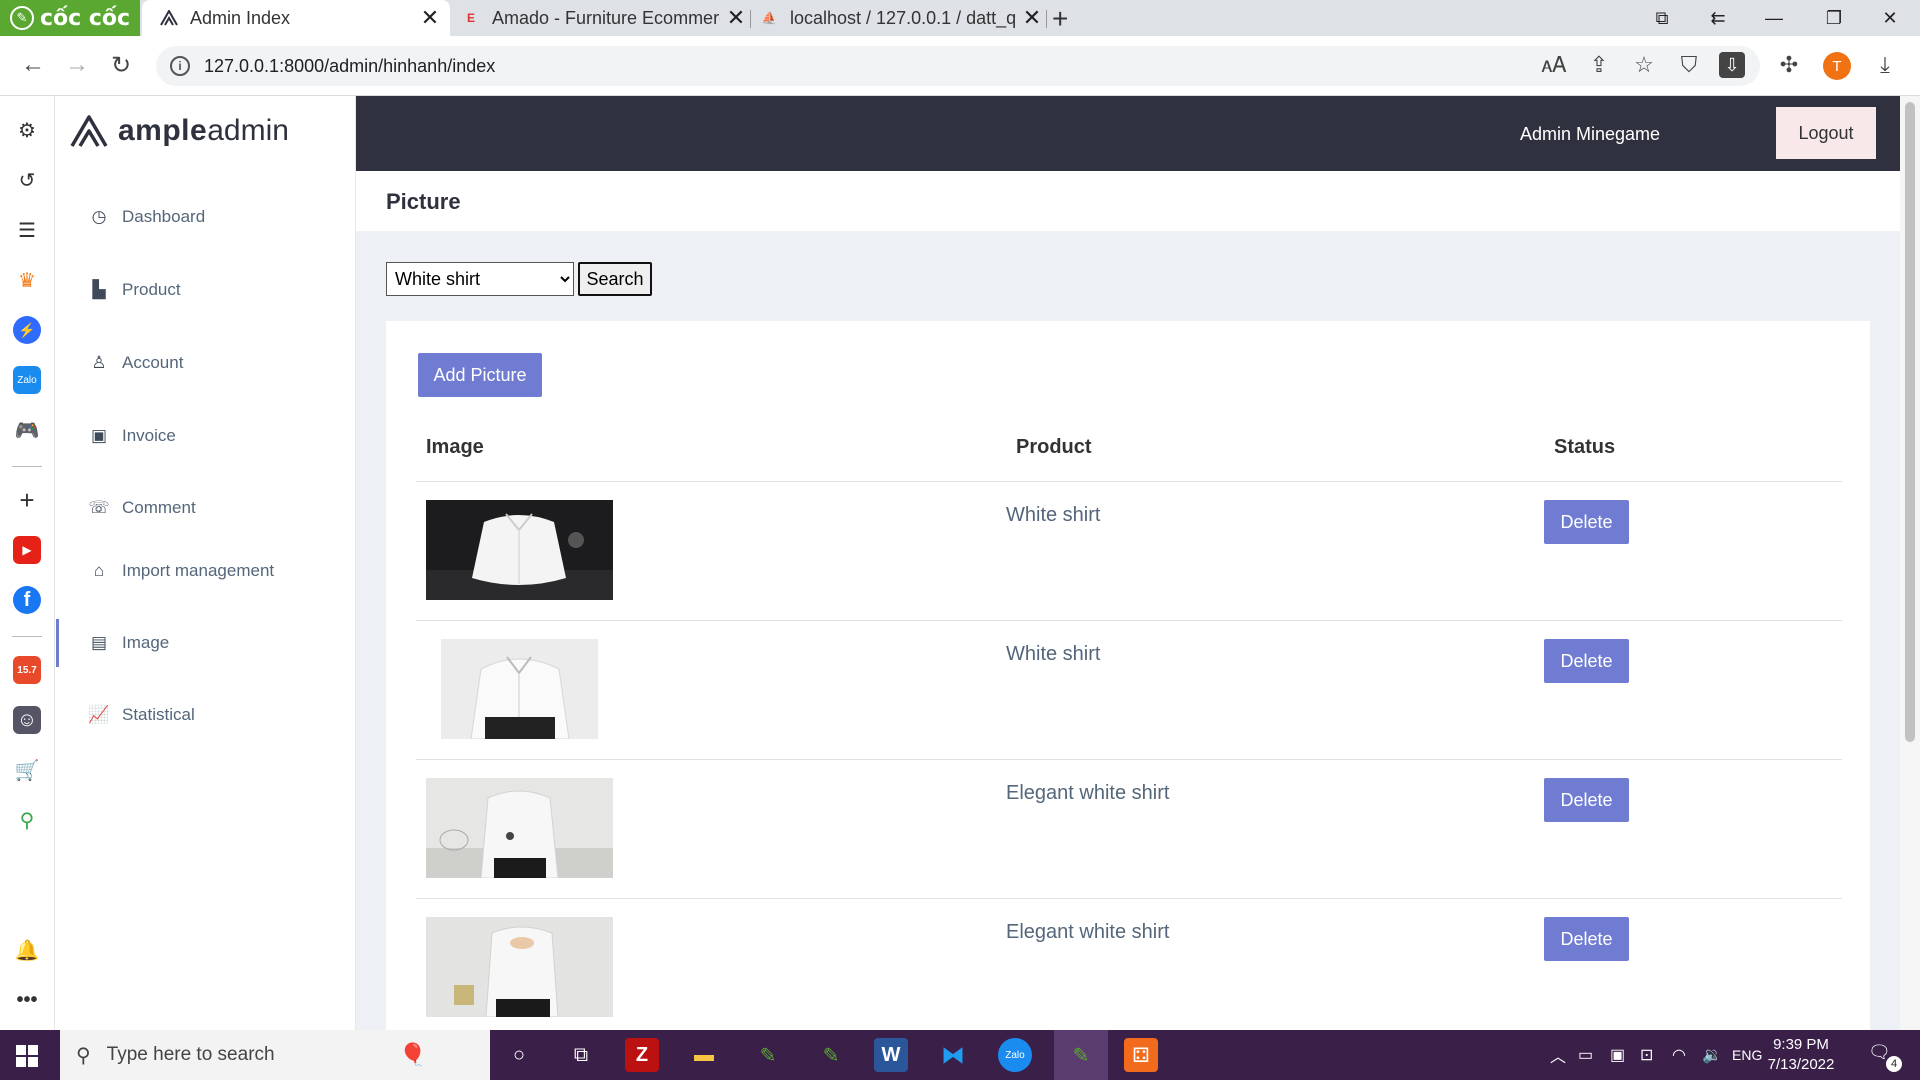 The height and width of the screenshot is (1080, 1920). Describe the element at coordinates (1774, 18) in the screenshot. I see `minimize-icon: —` at that location.